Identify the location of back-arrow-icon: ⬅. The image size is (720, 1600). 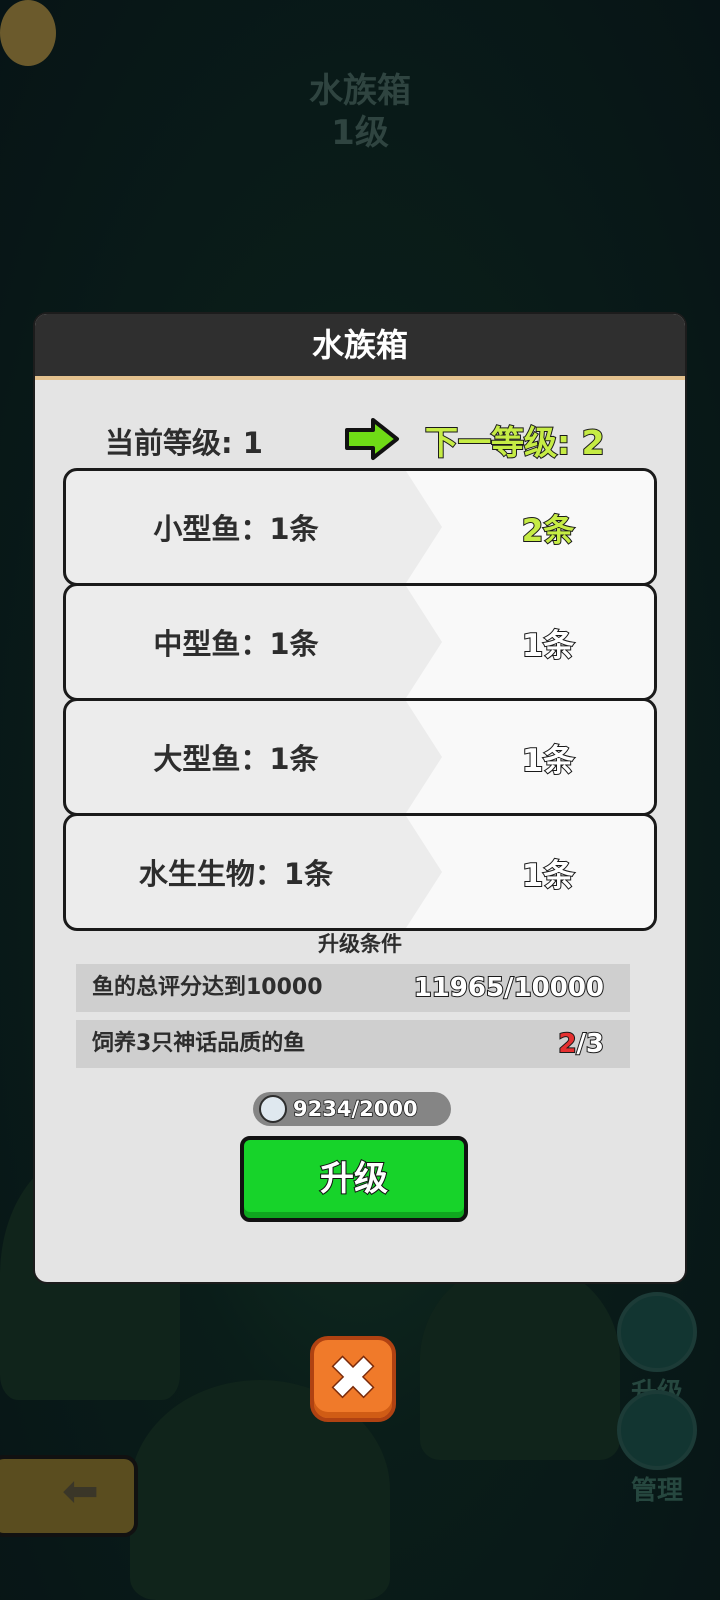
(80, 1491).